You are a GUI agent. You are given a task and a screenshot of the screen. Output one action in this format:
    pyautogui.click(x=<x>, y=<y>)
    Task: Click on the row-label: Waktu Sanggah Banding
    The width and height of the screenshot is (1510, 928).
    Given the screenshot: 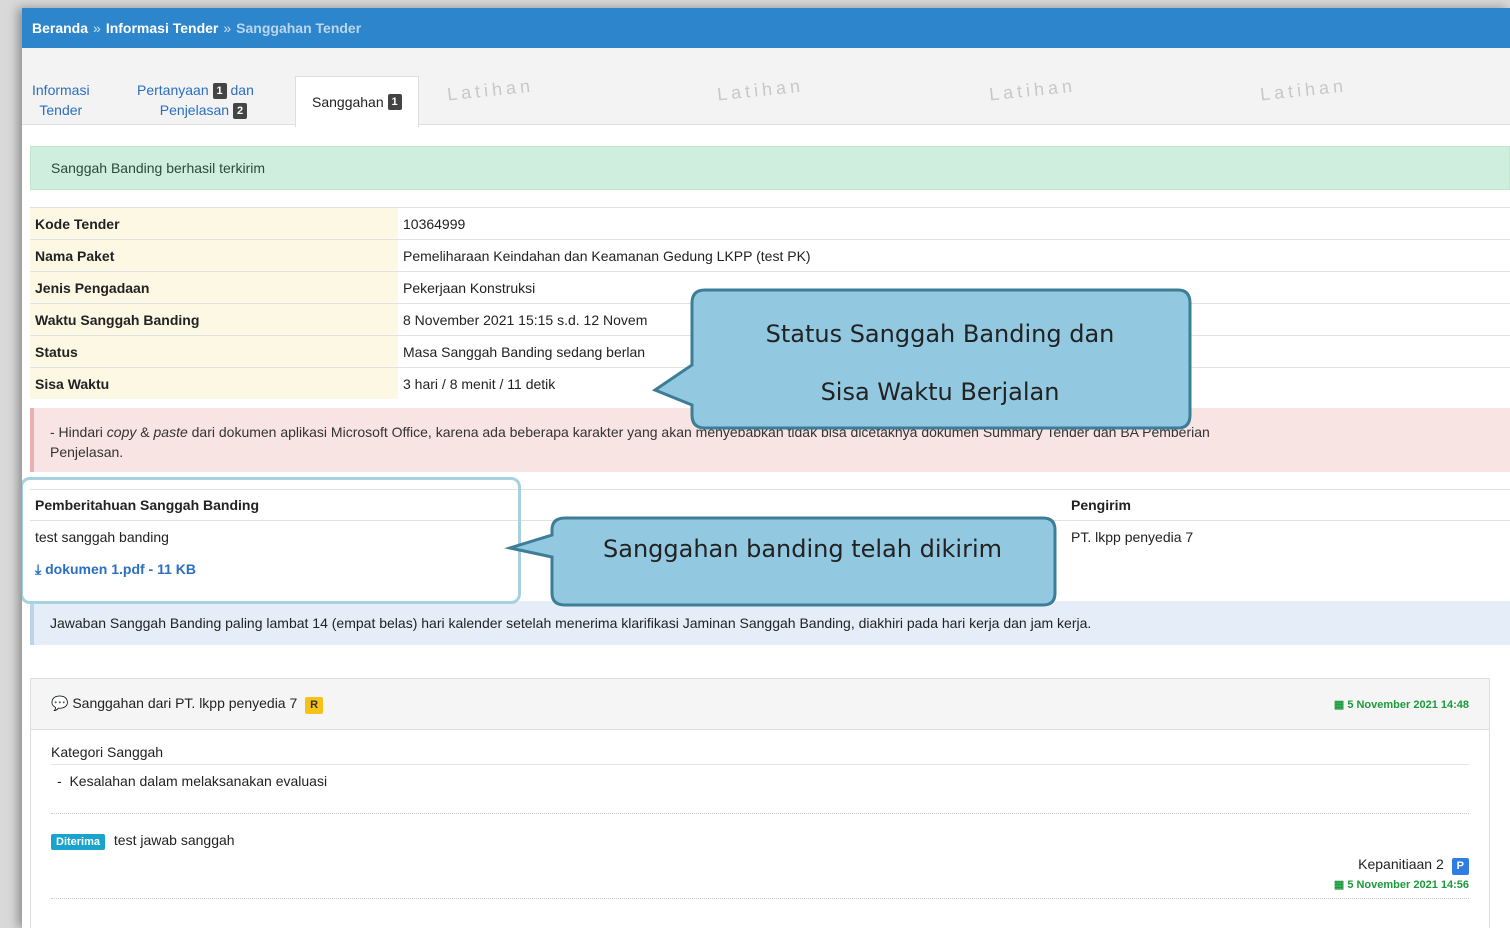 What is the action you would take?
    pyautogui.click(x=214, y=319)
    